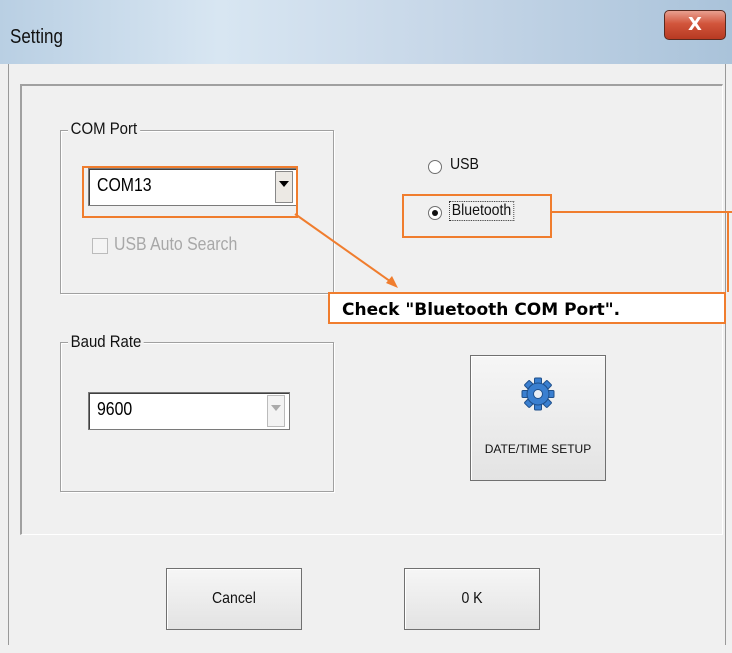  I want to click on annotation-arrow-line, so click(344, 249).